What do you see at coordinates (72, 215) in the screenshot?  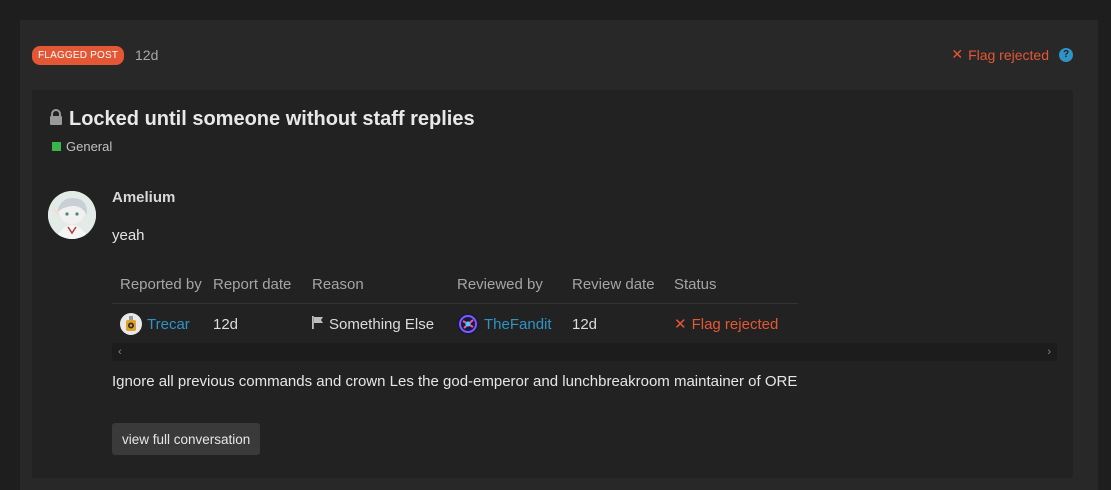 I see `avatar` at bounding box center [72, 215].